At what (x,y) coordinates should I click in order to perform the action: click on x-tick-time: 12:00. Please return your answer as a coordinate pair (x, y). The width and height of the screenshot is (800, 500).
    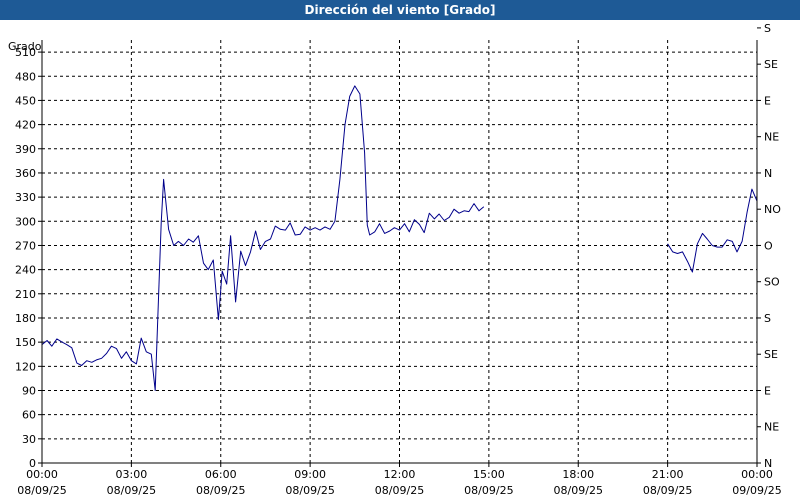
    Looking at the image, I should click on (400, 474).